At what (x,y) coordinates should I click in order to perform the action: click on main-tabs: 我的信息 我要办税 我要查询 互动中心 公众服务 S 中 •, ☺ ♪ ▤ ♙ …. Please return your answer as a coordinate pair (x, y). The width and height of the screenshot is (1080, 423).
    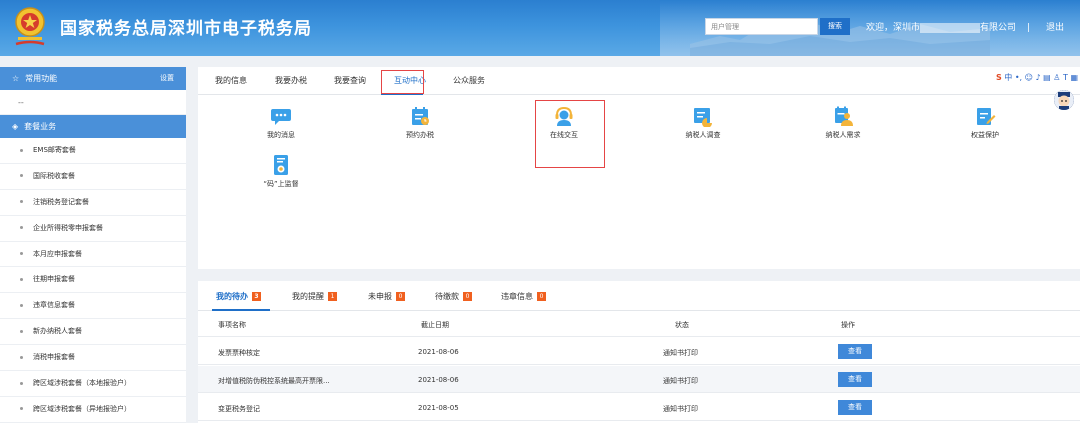
    Looking at the image, I should click on (639, 81).